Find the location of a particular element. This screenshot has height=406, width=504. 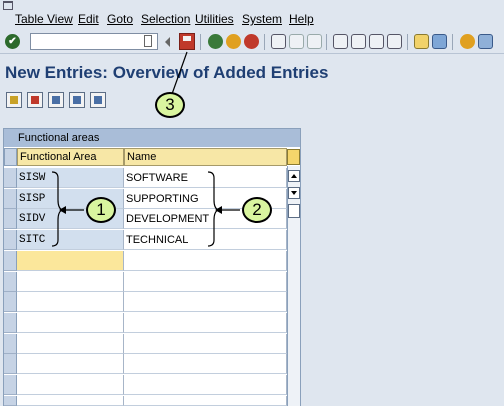

help-icon is located at coordinates (467, 41).